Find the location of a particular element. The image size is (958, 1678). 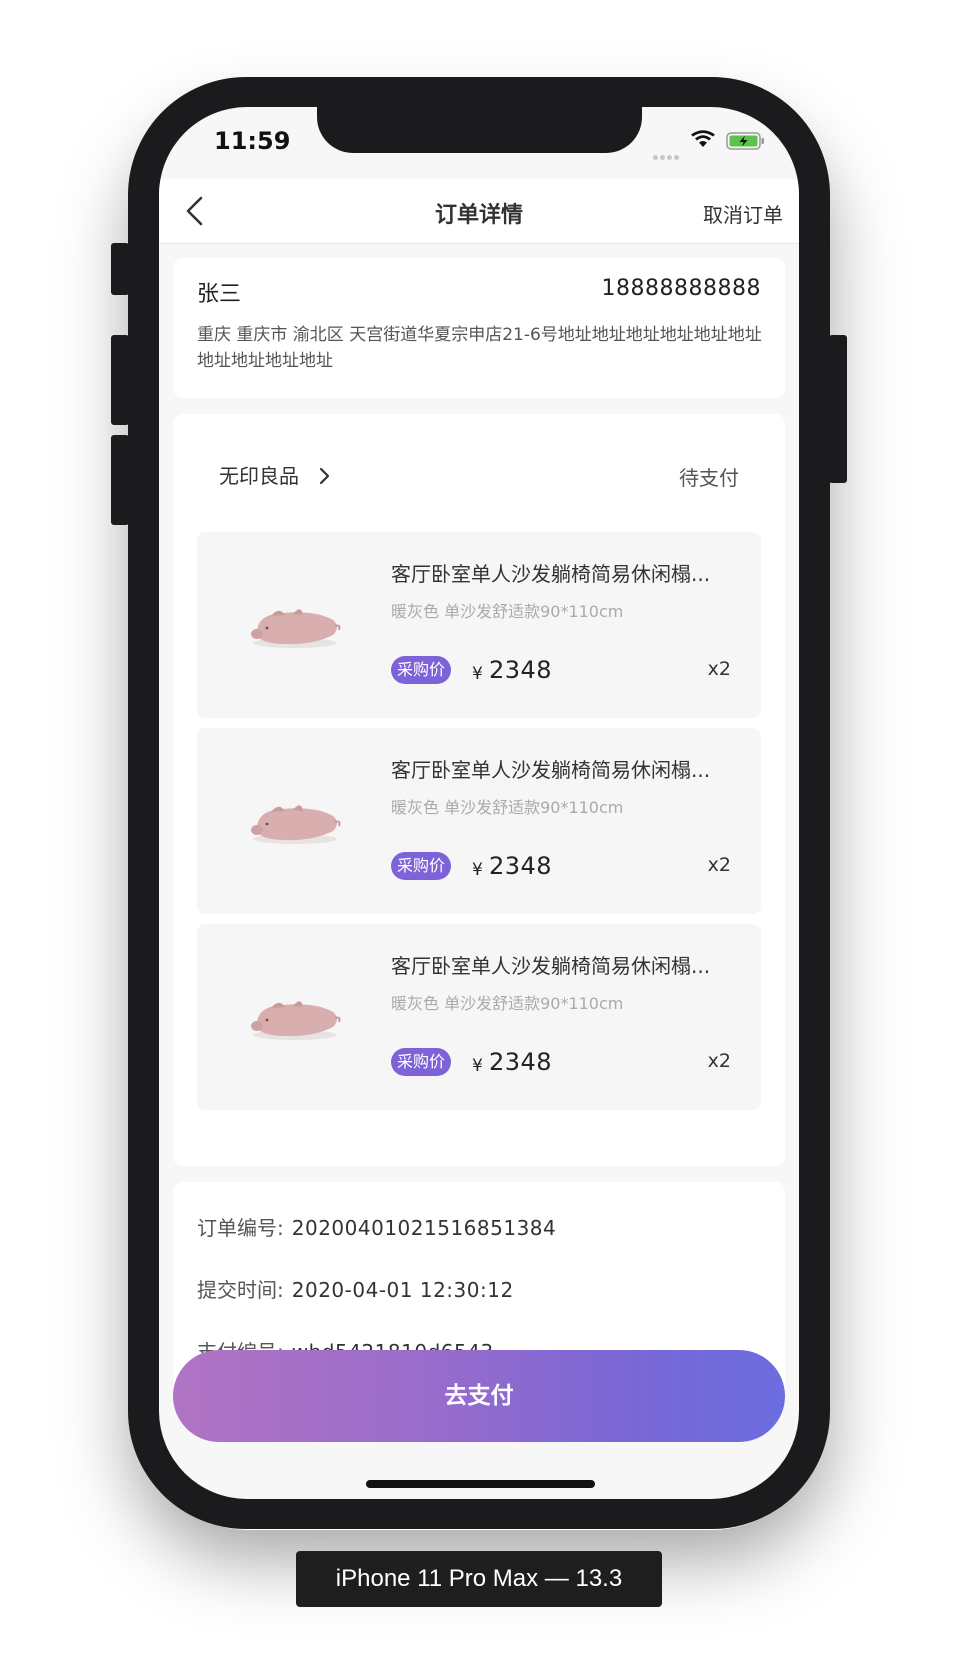

store-name: 无印良品 is located at coordinates (259, 476).